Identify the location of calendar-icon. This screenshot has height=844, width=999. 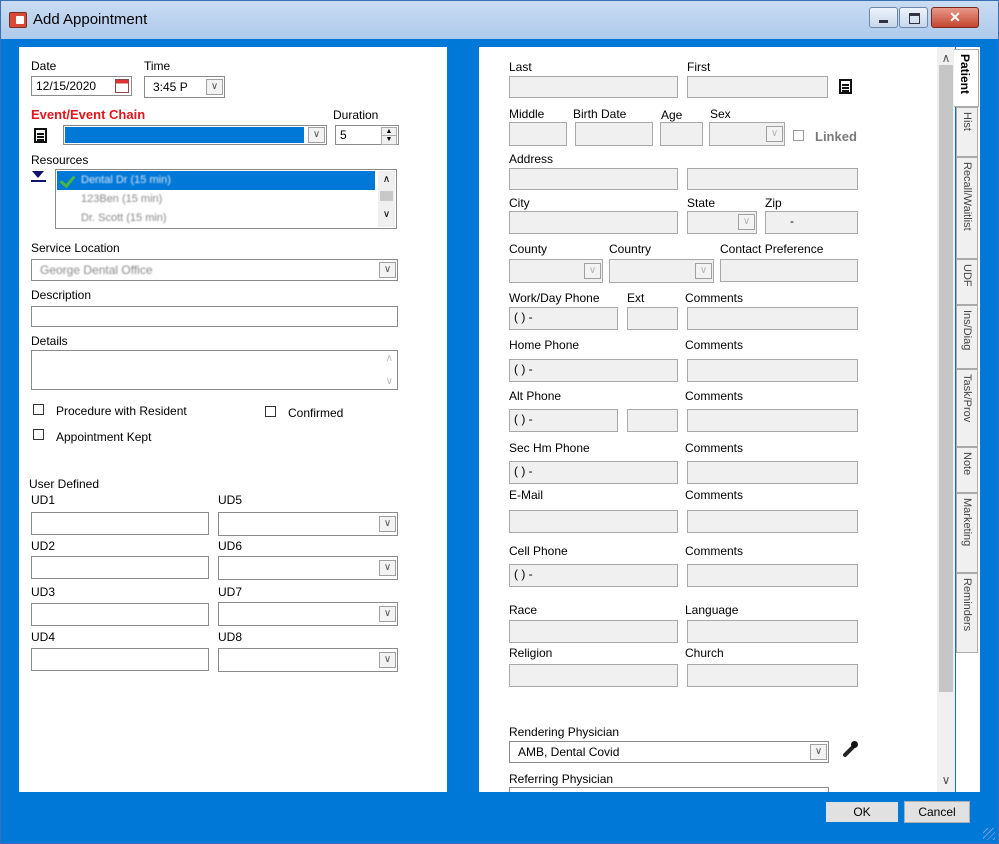
(122, 86).